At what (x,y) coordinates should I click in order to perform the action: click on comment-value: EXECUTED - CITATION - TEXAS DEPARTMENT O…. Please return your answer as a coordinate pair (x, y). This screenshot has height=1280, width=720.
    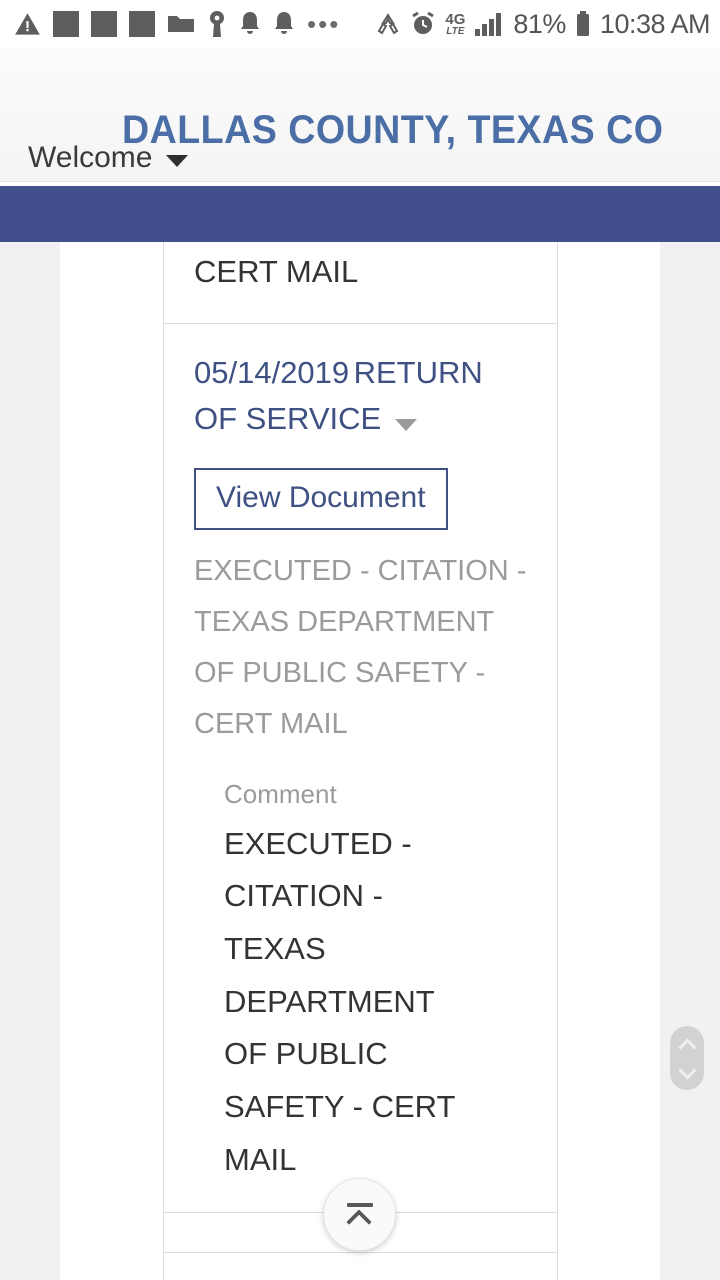
    Looking at the image, I should click on (339, 1001).